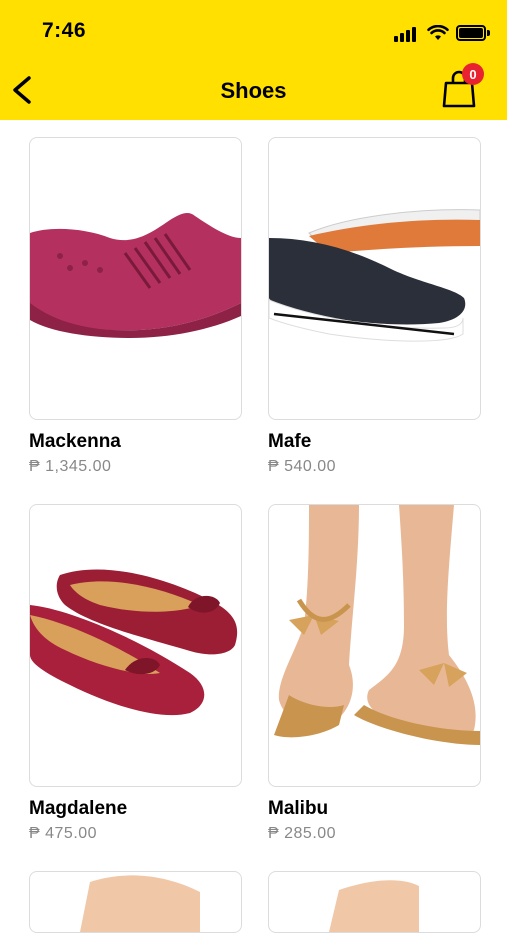 The height and width of the screenshot is (933, 507). I want to click on product-name: Malibu, so click(298, 809).